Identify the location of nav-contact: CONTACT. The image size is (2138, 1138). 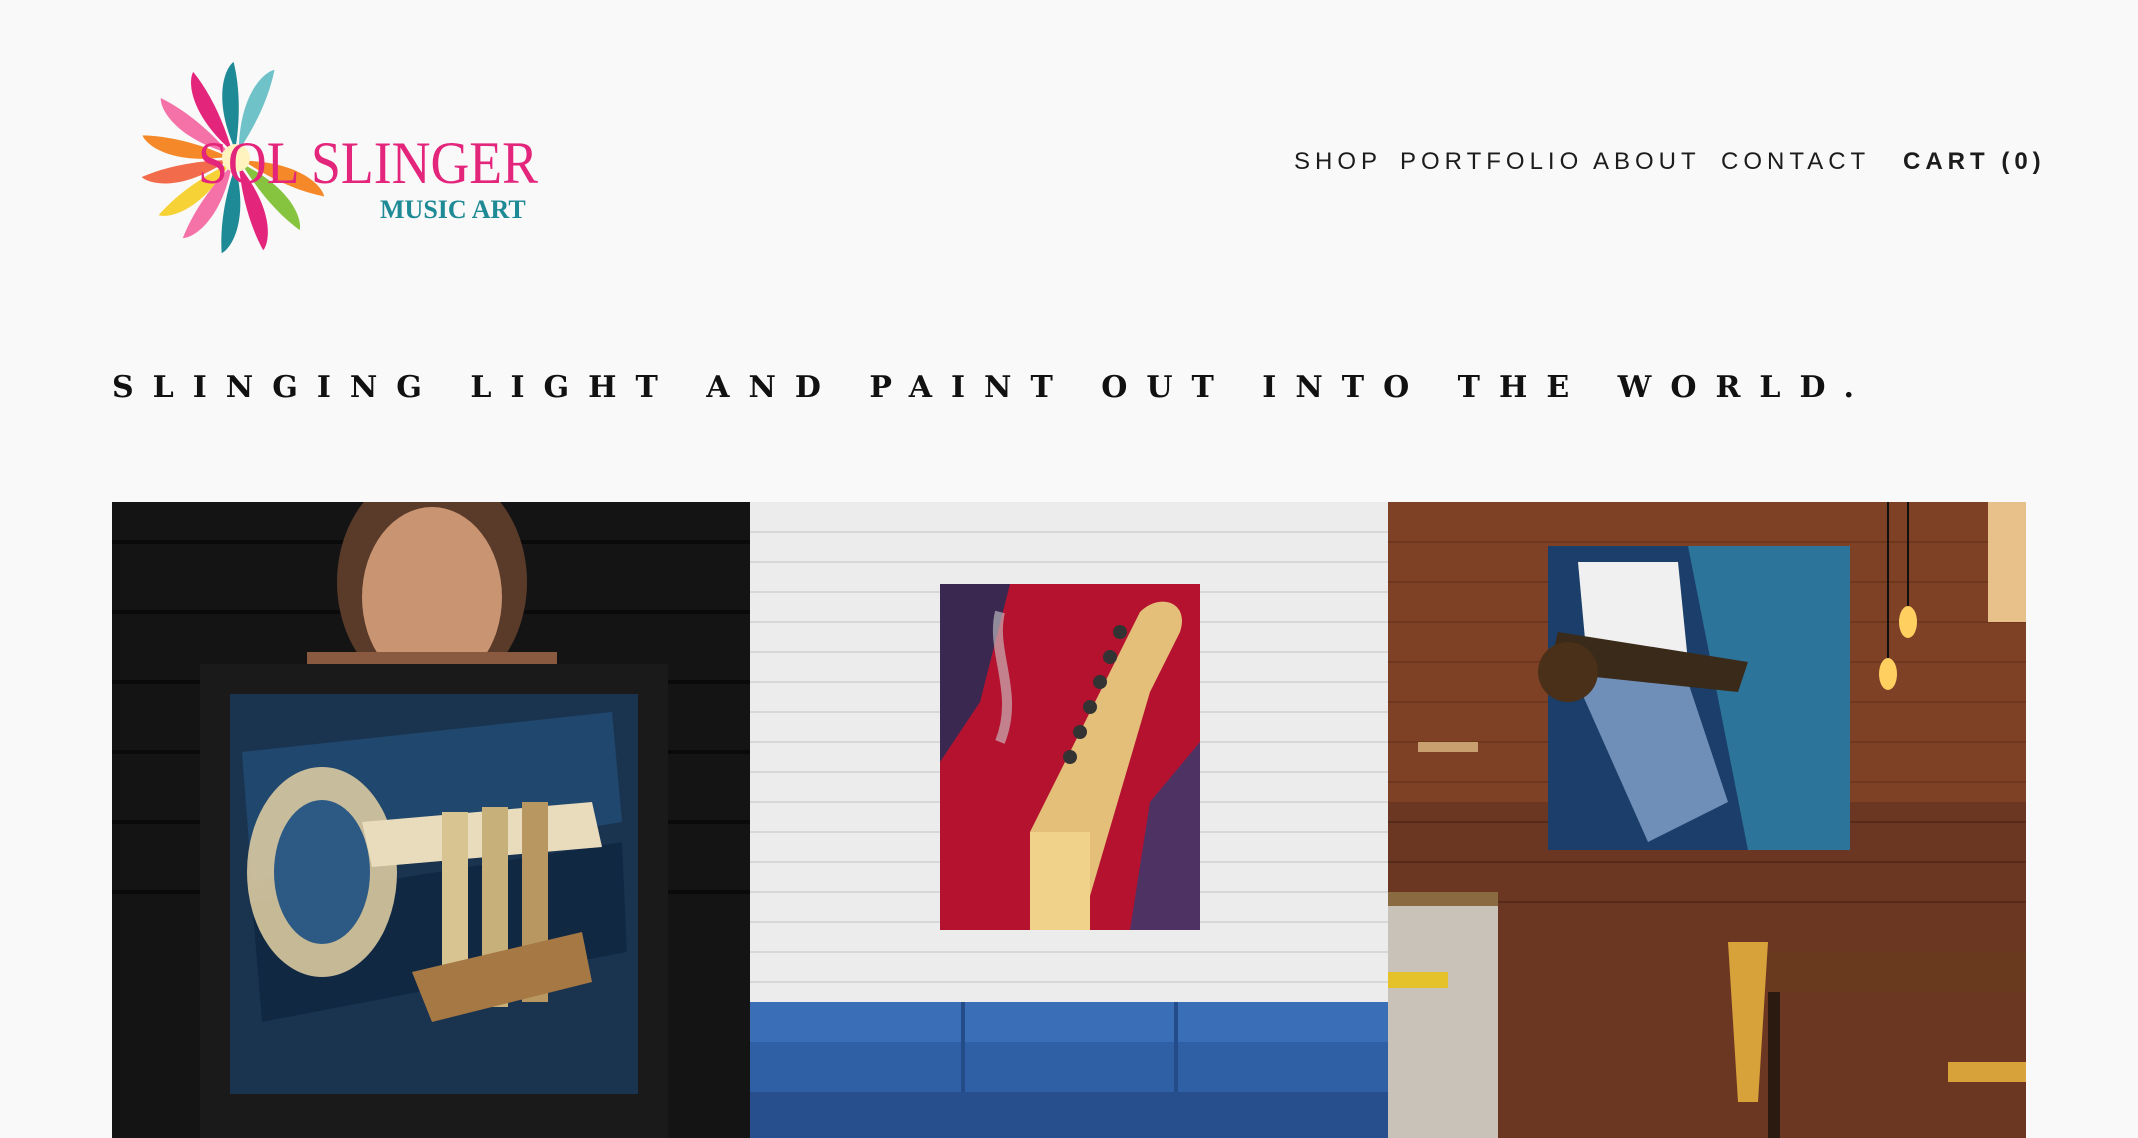
(1795, 162).